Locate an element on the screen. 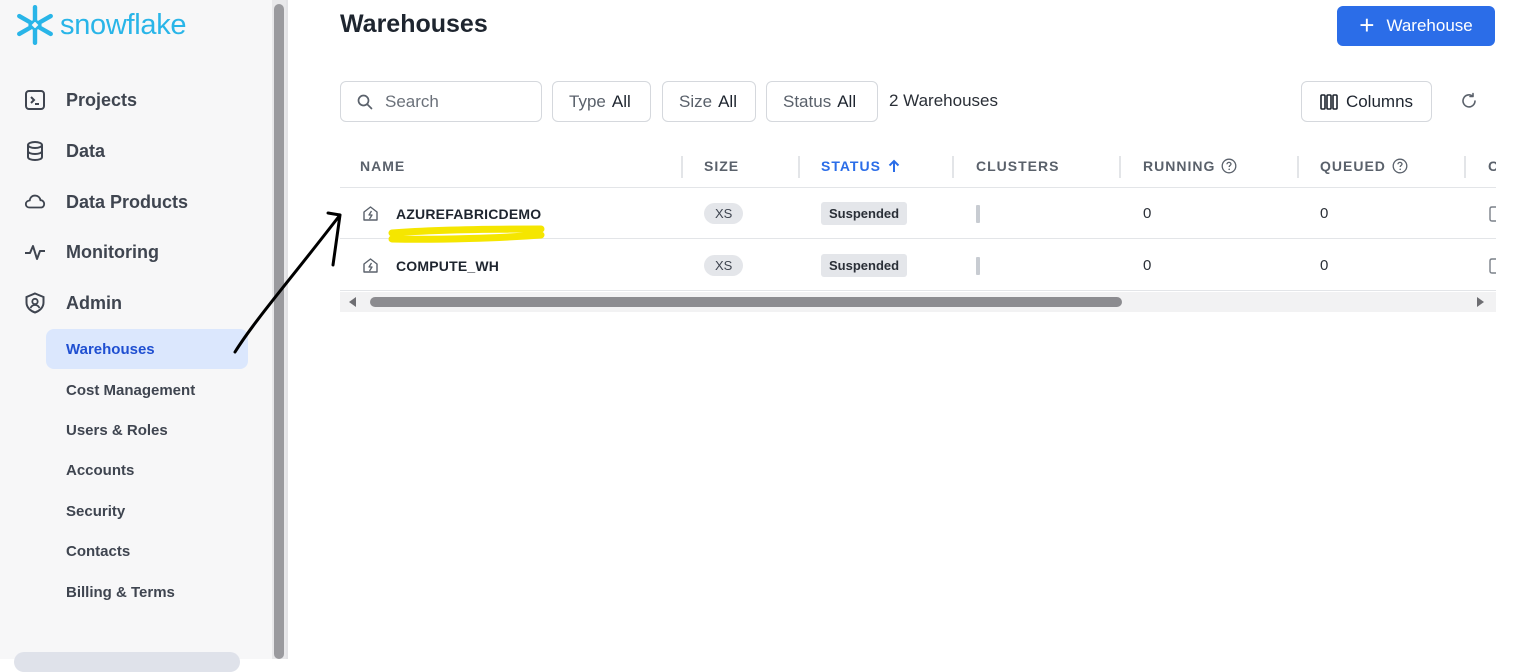  col-header-running-label: RUNNING is located at coordinates (1179, 166).